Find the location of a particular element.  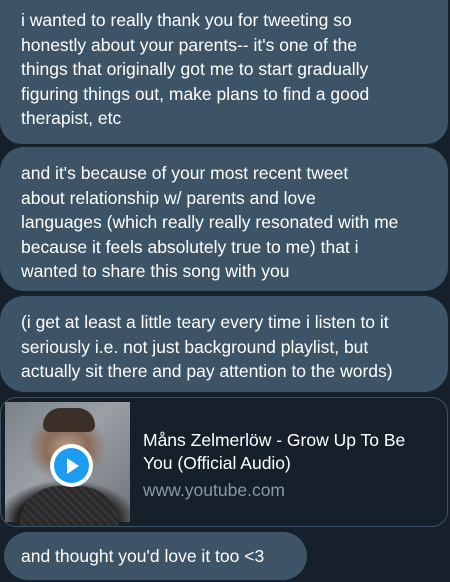

play-button is located at coordinates (71, 465).